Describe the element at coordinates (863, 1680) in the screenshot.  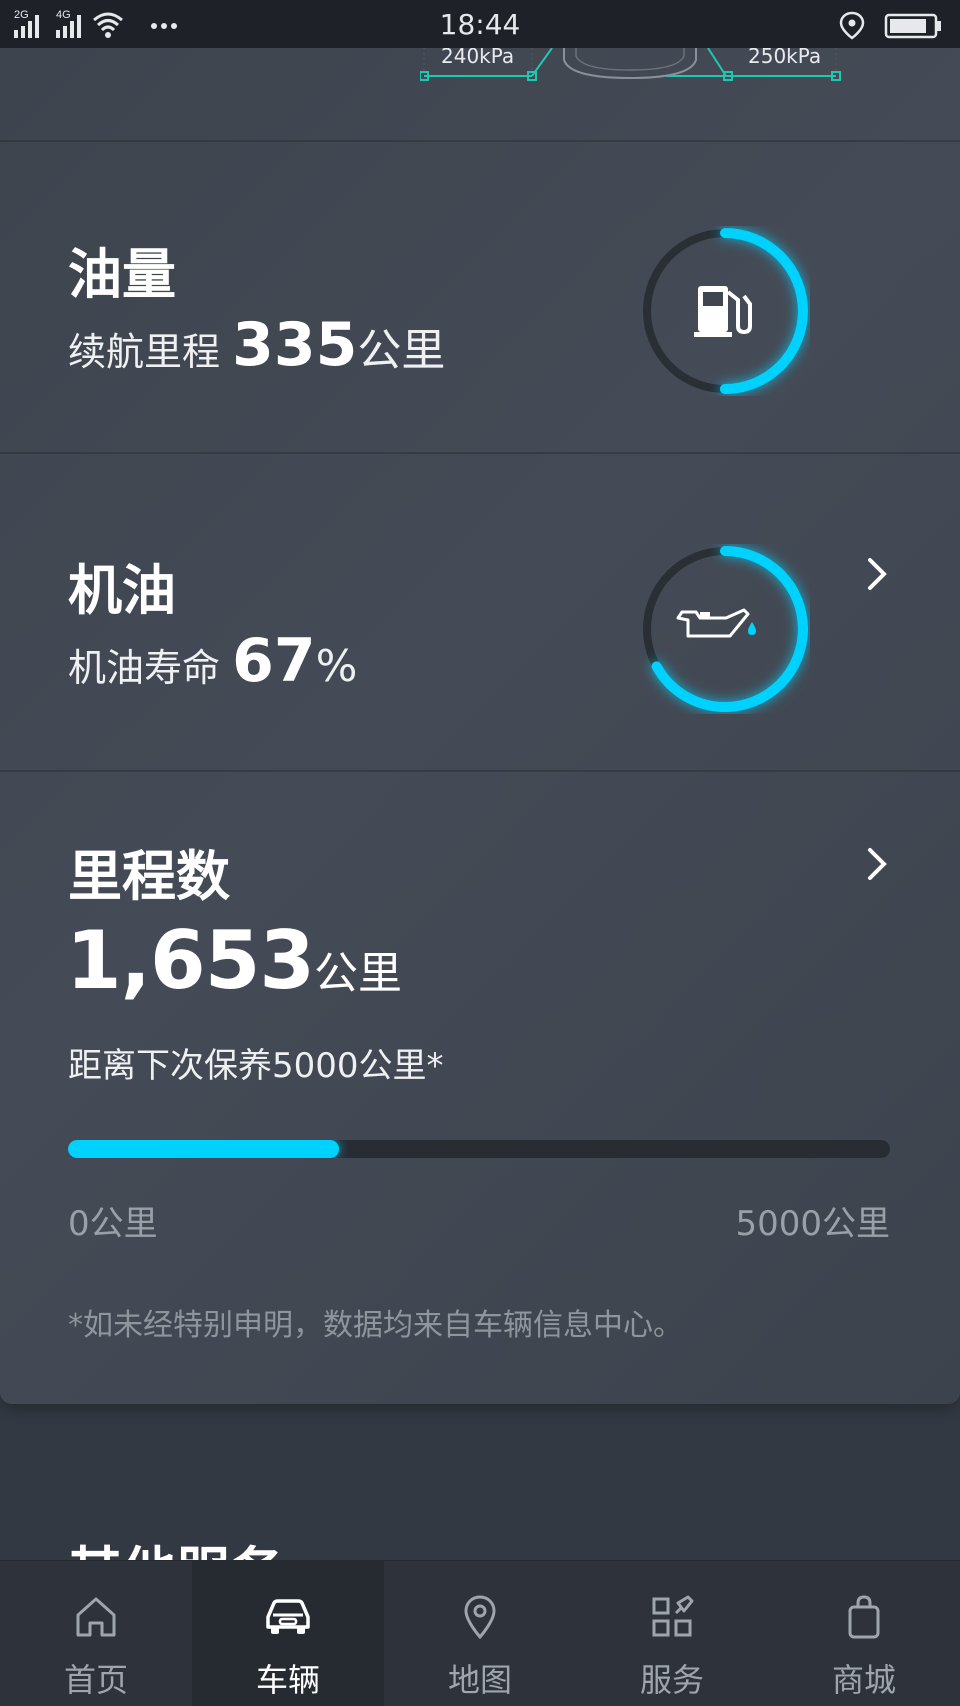
I see `nav-shop-label: 商城` at that location.